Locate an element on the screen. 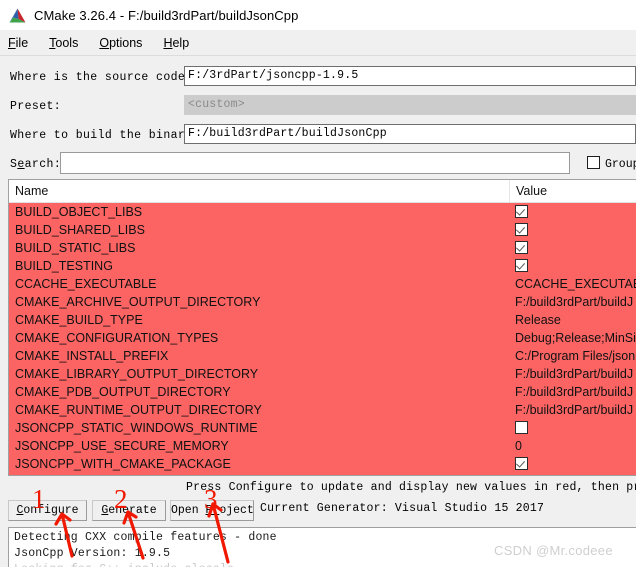 This screenshot has height=567, width=636. search-label-post: arch: is located at coordinates (43, 164).